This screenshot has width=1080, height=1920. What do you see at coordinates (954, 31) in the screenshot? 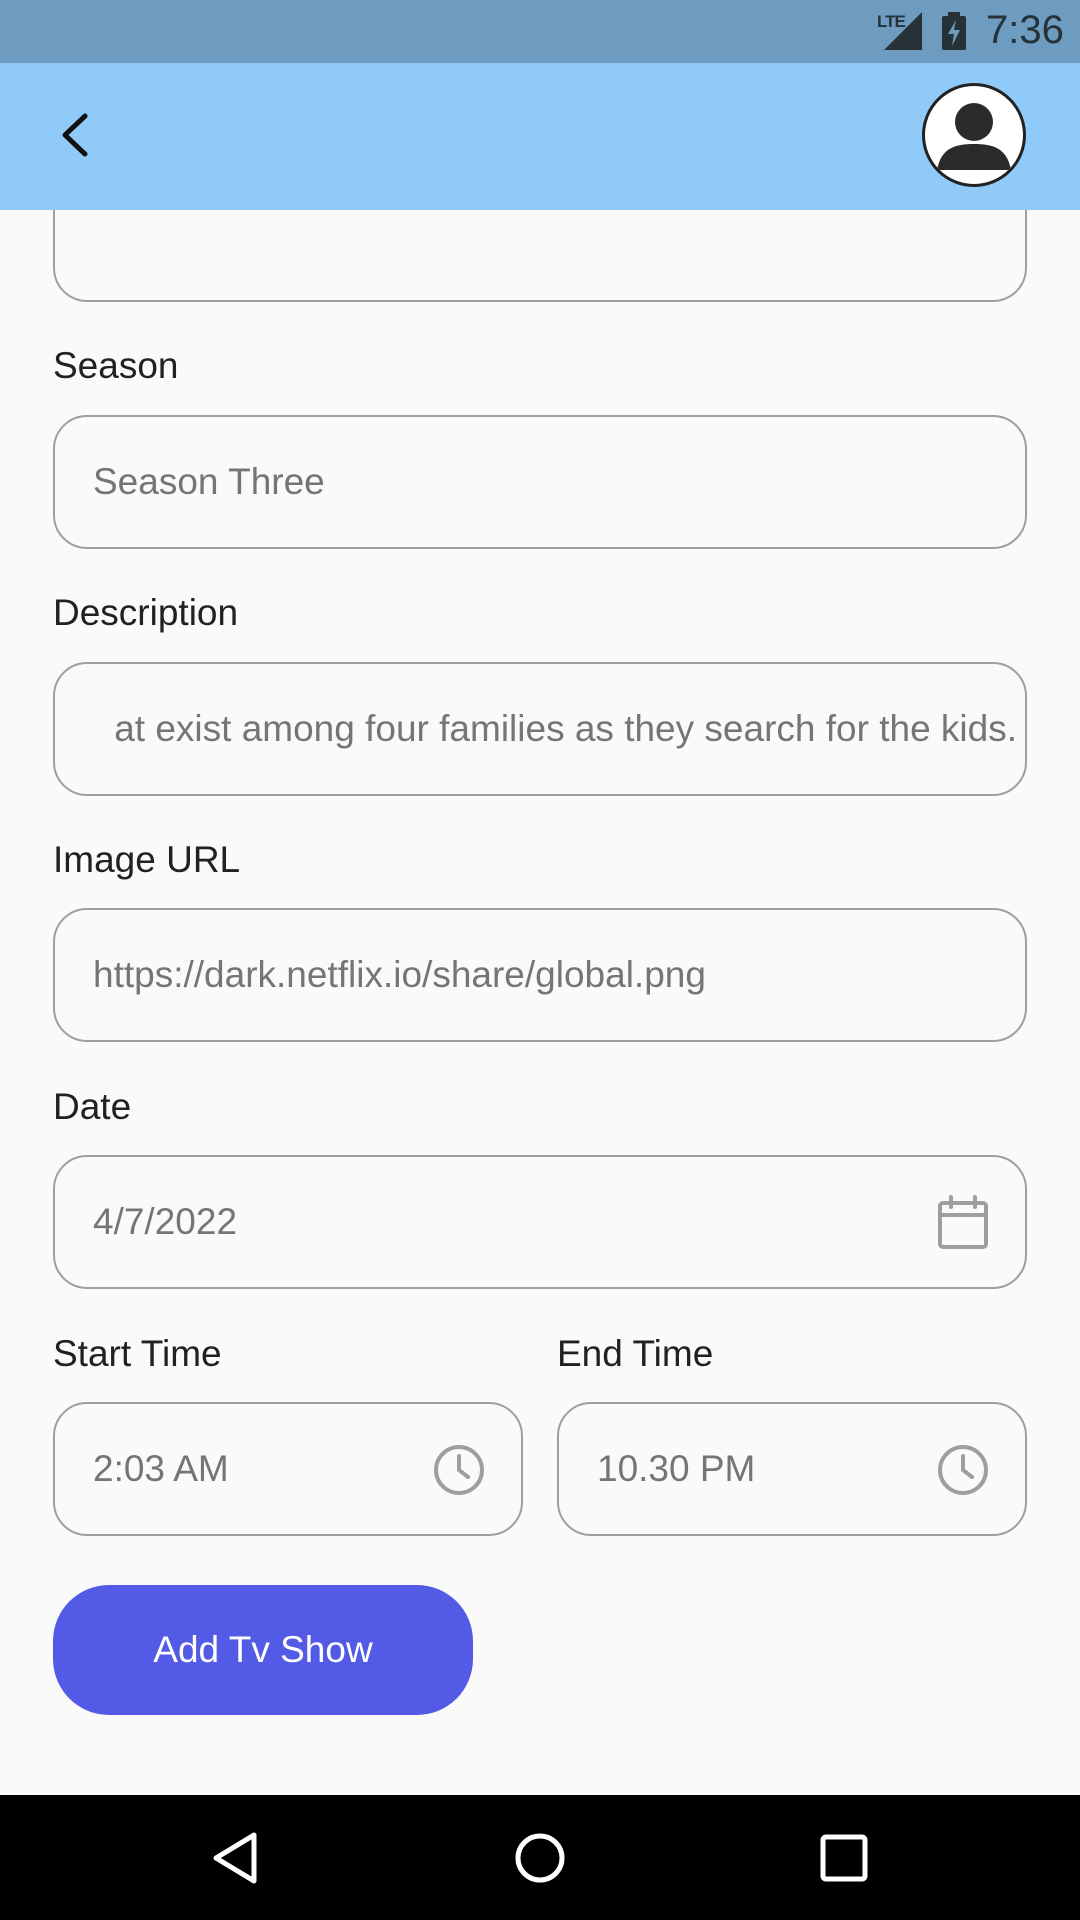
I see `battery-charging-icon` at bounding box center [954, 31].